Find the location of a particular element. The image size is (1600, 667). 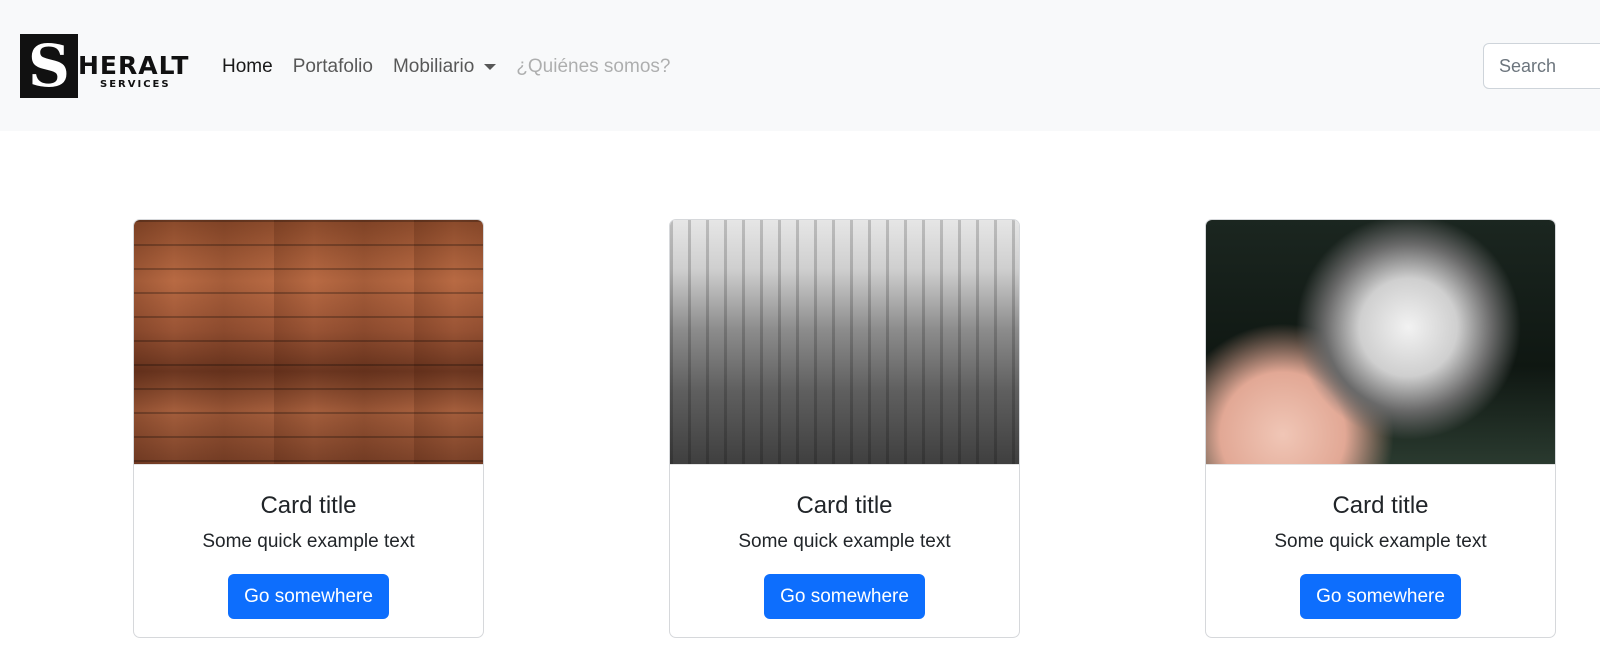

nav-dropdown-mobiliario: Mobiliario is located at coordinates (444, 67).